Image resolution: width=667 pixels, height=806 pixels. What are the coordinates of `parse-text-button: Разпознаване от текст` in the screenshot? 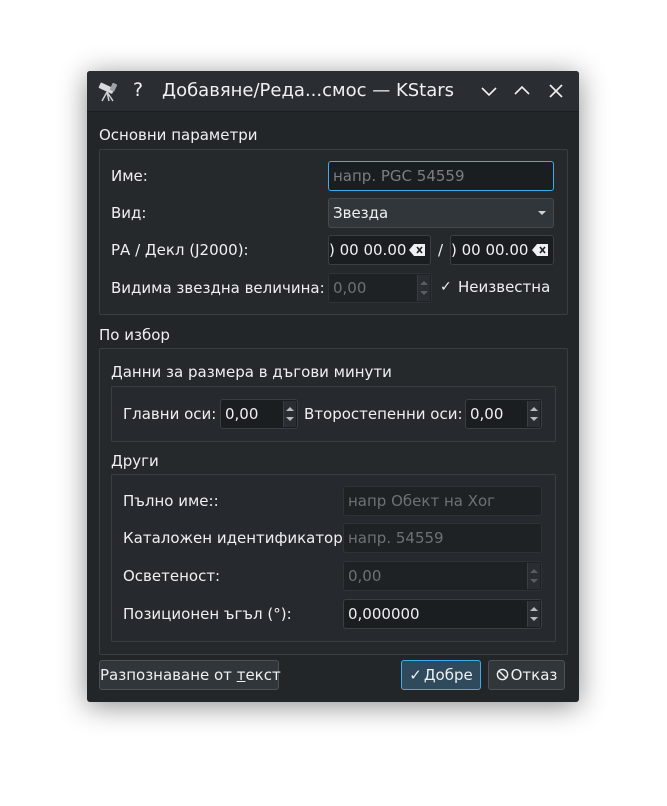 It's located at (190, 675).